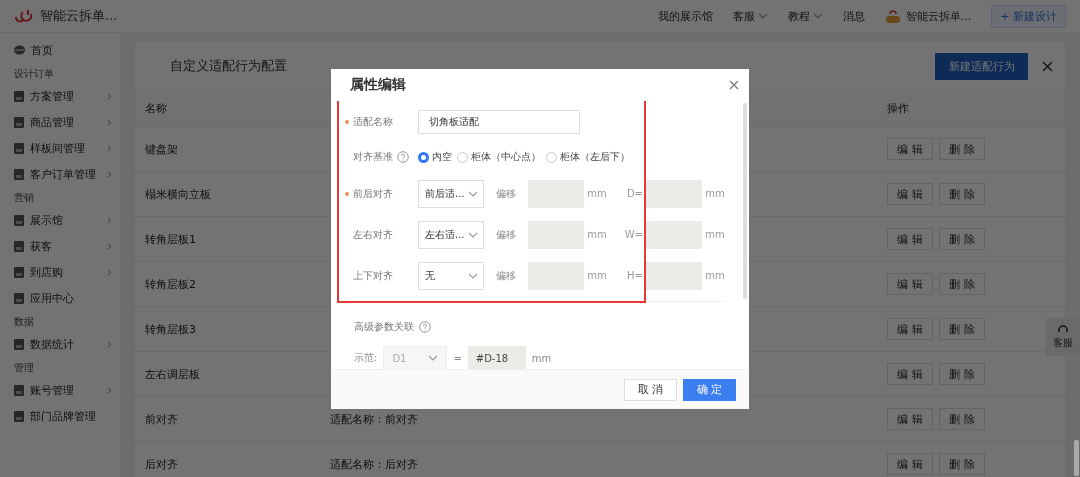 The image size is (1080, 477). Describe the element at coordinates (709, 389) in the screenshot. I see `confirm-button: 确 定` at that location.